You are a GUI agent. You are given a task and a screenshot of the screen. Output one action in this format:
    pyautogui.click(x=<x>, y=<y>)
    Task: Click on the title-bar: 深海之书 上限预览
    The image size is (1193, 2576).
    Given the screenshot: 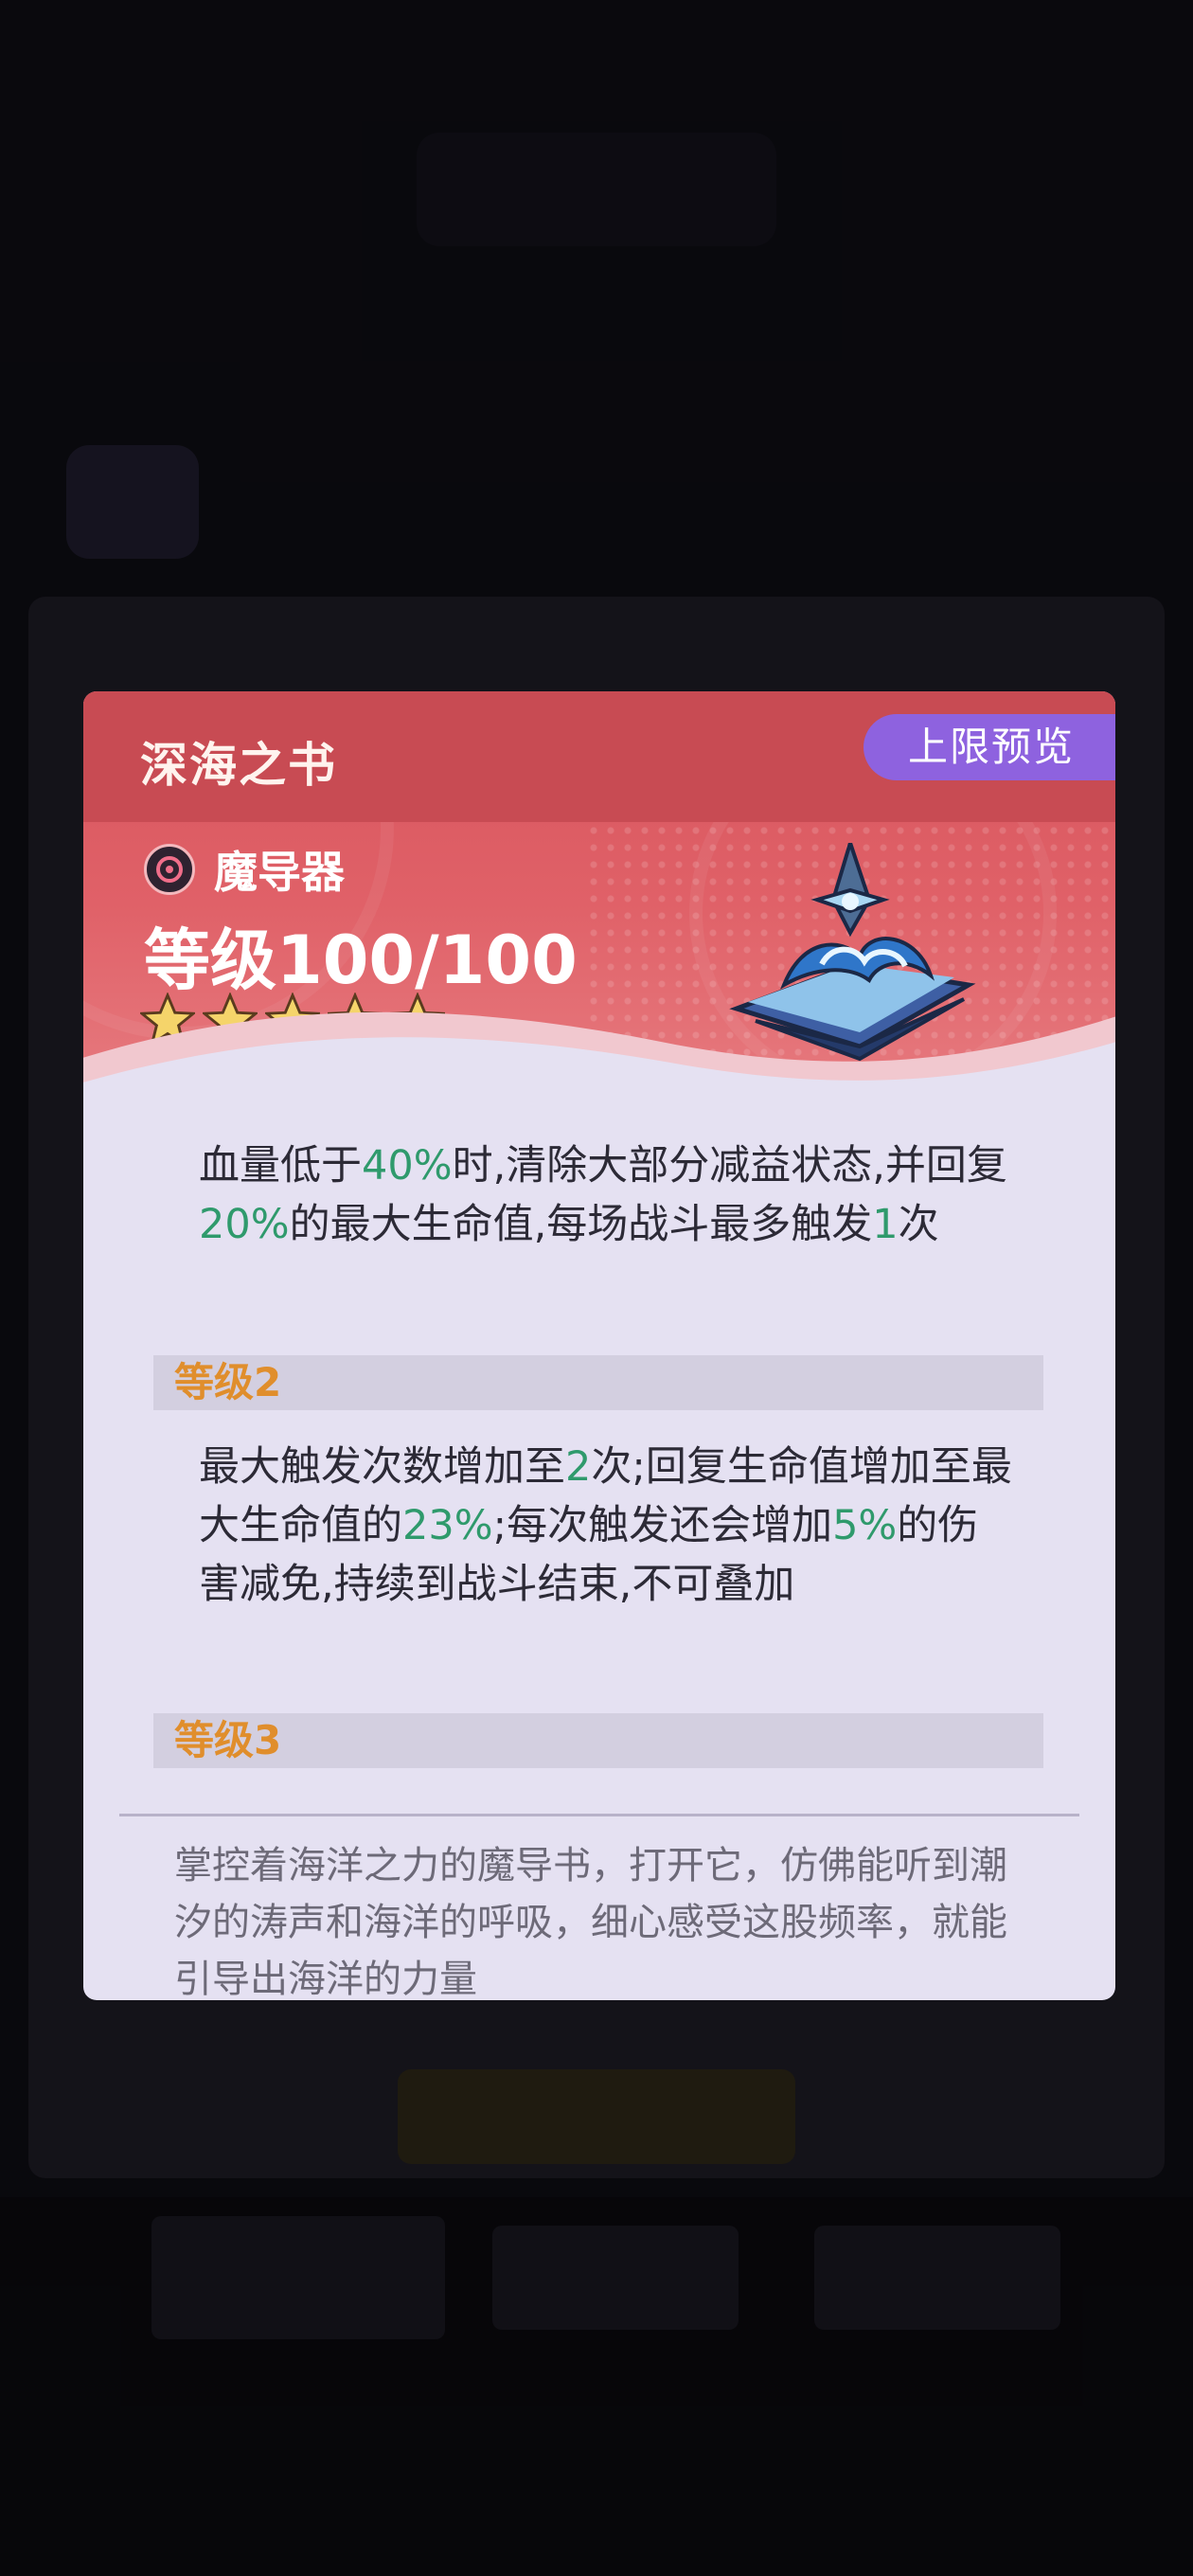 What is the action you would take?
    pyautogui.click(x=599, y=756)
    